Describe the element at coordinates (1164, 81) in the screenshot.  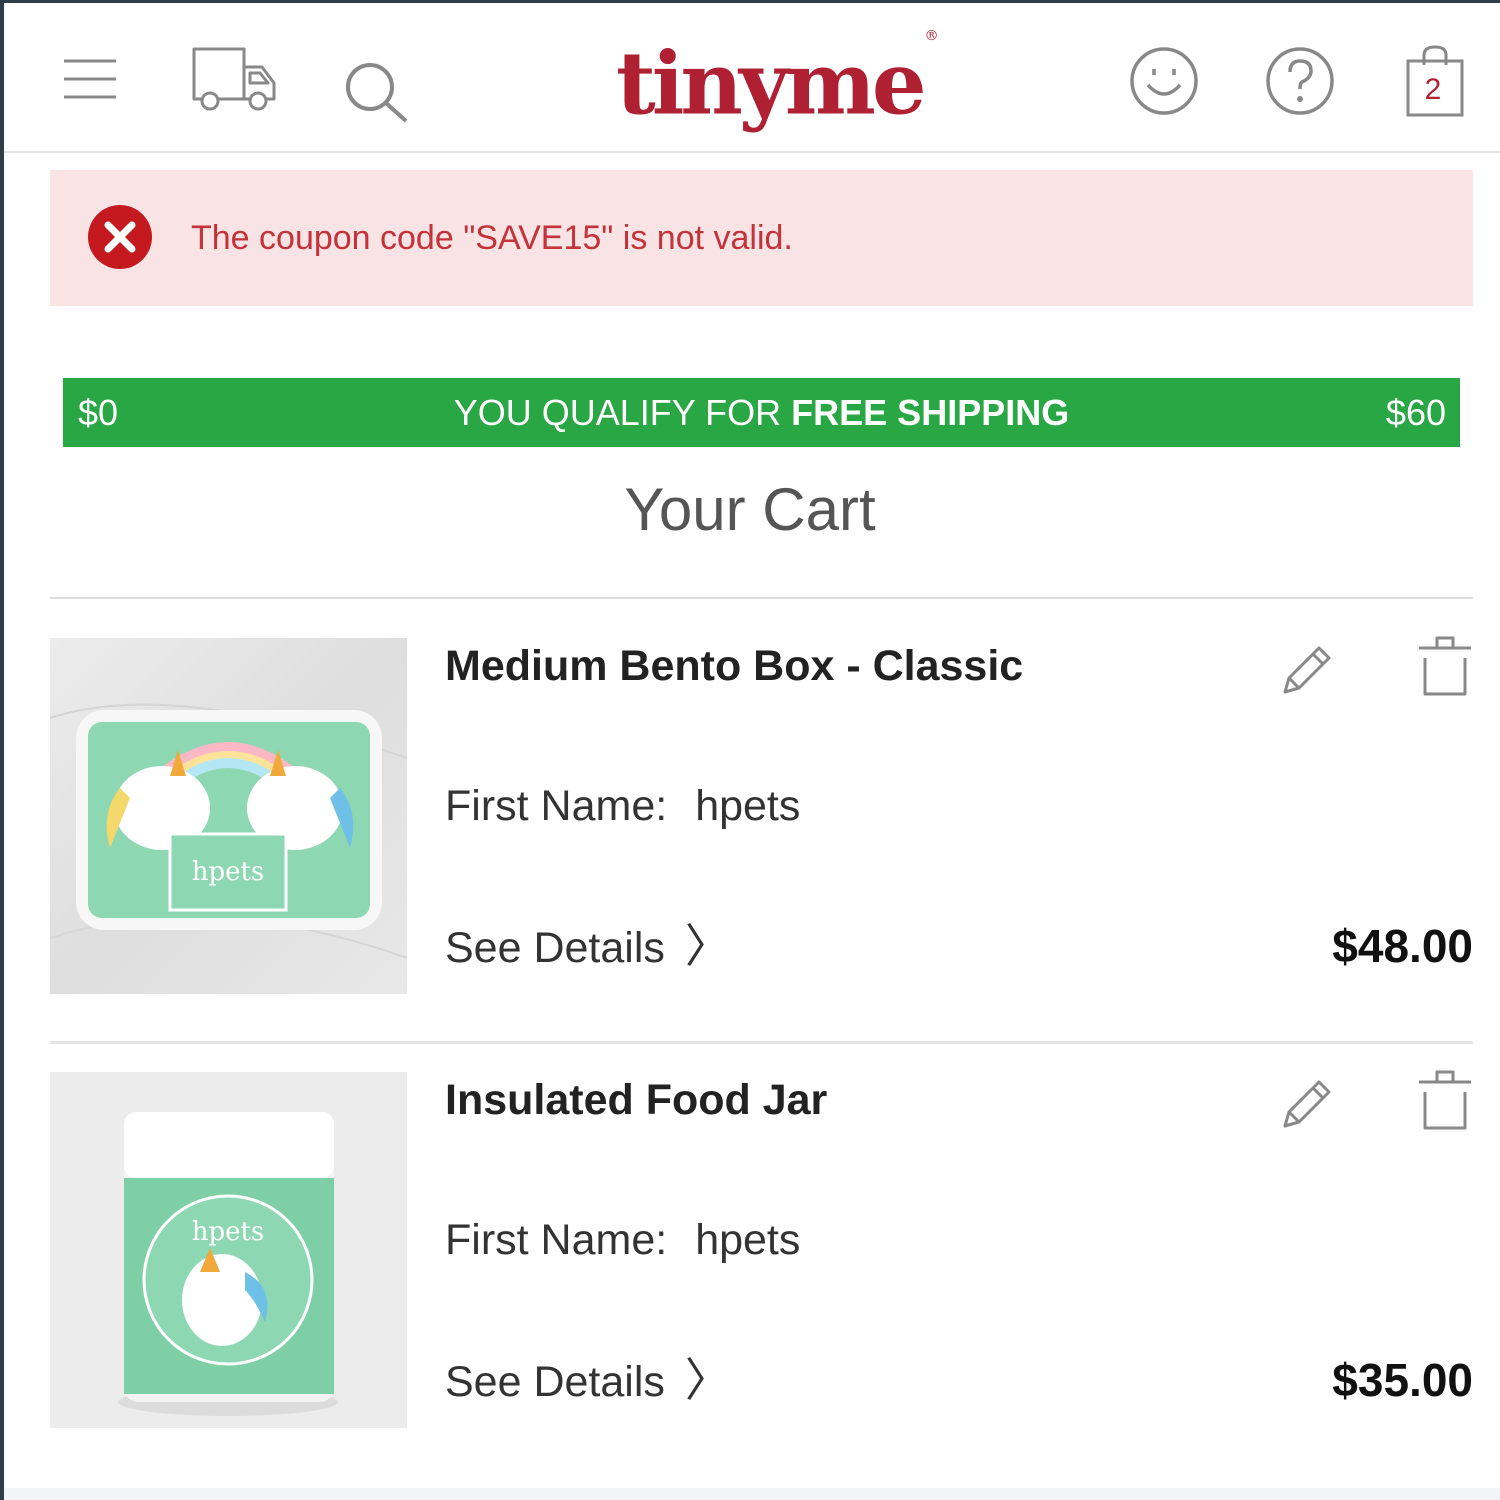
I see `account-smiley-icon` at that location.